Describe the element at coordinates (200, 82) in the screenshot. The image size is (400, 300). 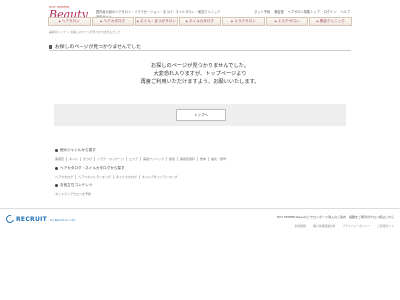
I see `message-line-3: 再度ご利用いただけますよう、お願いいたします。` at that location.